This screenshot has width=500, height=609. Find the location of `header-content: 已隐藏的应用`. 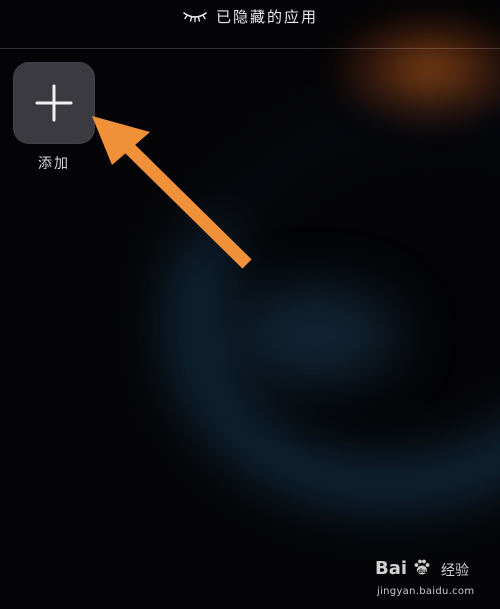

header-content: 已隐藏的应用 is located at coordinates (250, 17).